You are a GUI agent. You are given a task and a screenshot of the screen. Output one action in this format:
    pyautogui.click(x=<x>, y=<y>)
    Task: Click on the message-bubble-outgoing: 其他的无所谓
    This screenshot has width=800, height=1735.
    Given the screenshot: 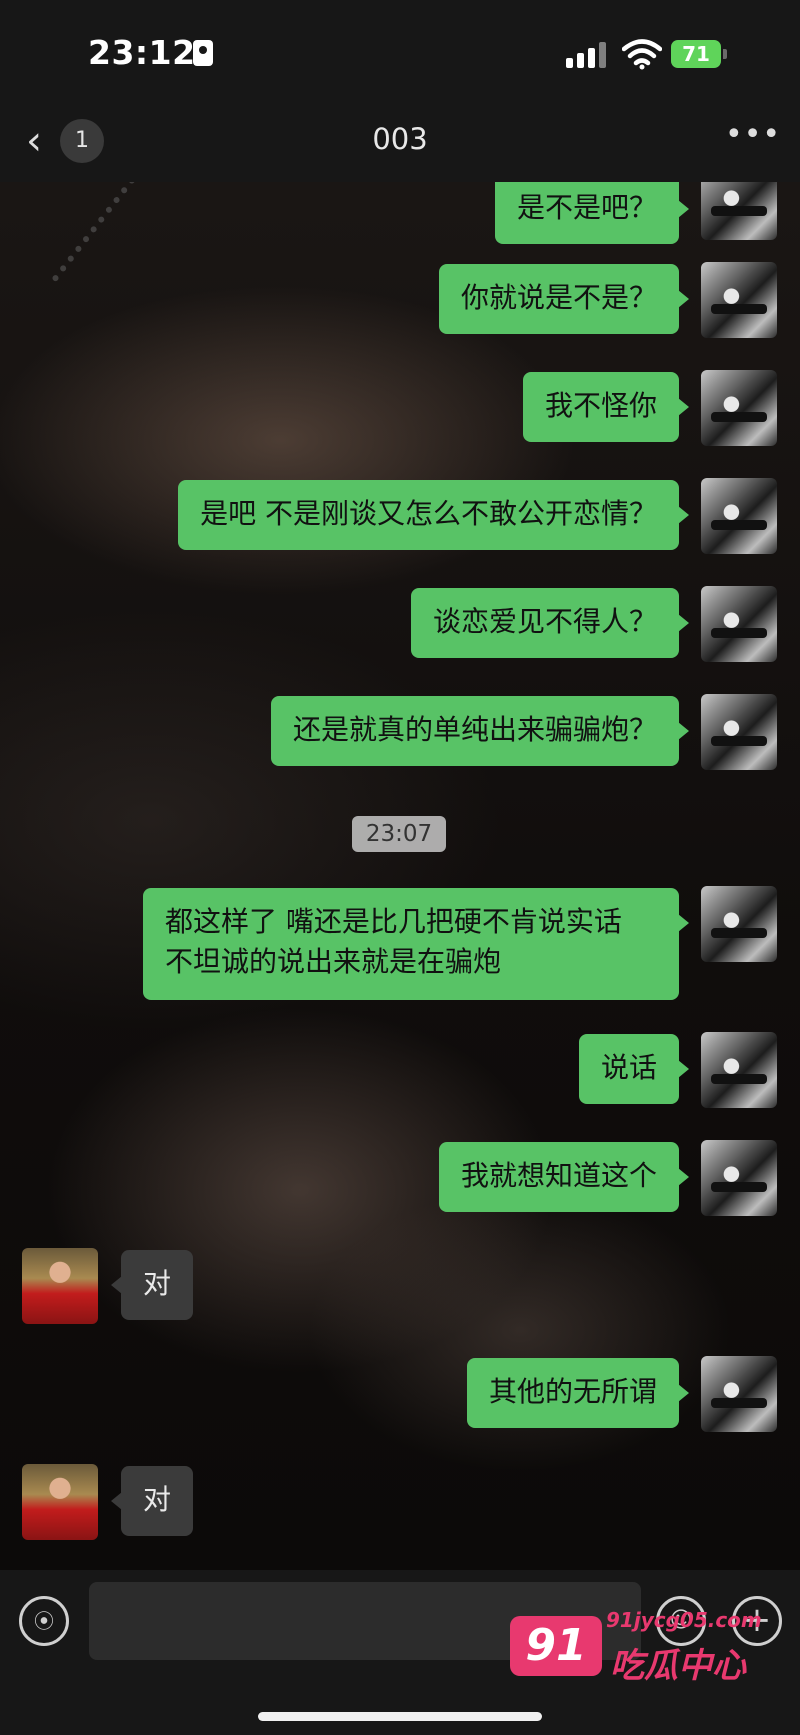 What is the action you would take?
    pyautogui.click(x=578, y=1393)
    